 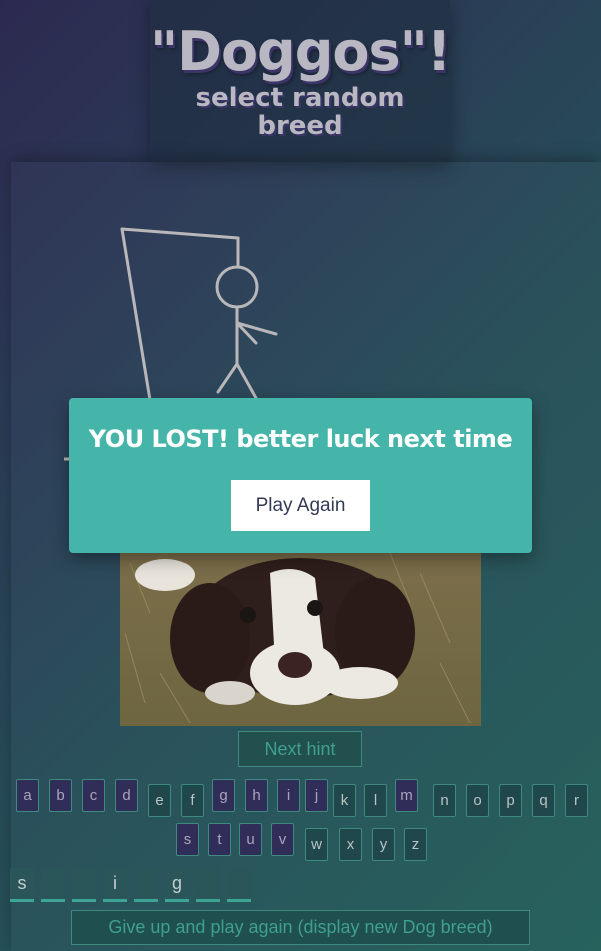 What do you see at coordinates (543, 800) in the screenshot?
I see `letter-key-q: q` at bounding box center [543, 800].